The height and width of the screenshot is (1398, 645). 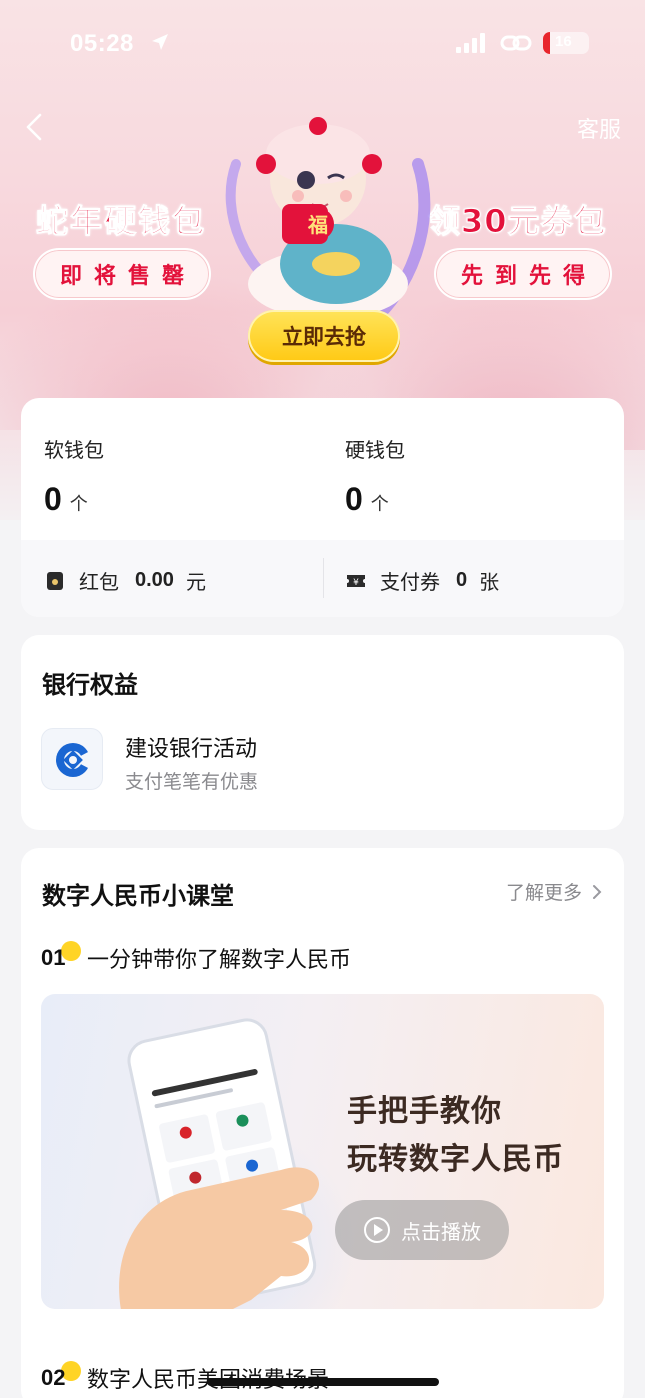 I want to click on wallet-assets-bar: 红包 0.00 元 ¥ 支付券 0 张, so click(x=322, y=578).